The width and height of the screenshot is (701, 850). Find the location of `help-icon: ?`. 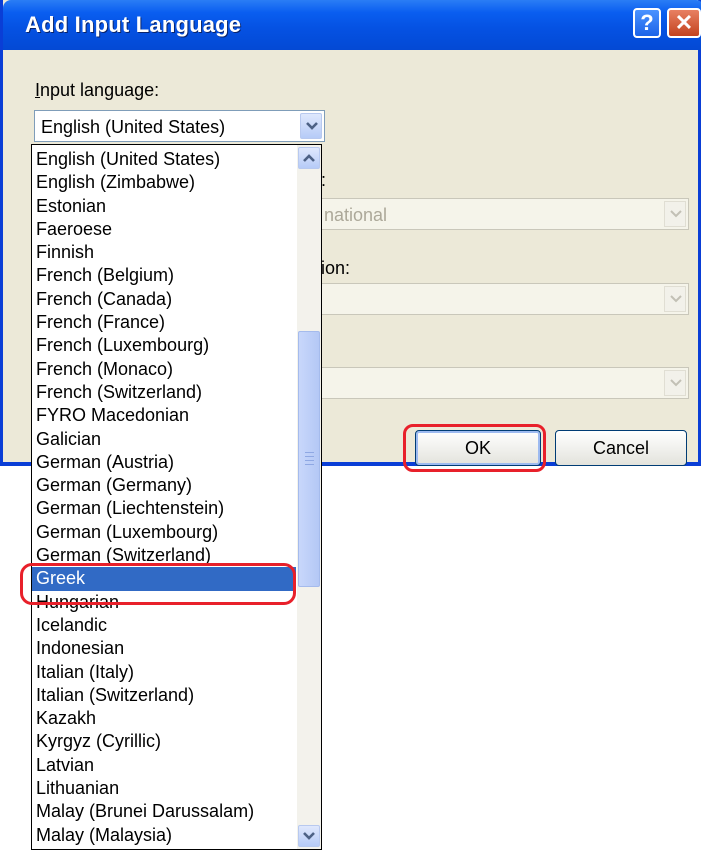

help-icon: ? is located at coordinates (647, 23).